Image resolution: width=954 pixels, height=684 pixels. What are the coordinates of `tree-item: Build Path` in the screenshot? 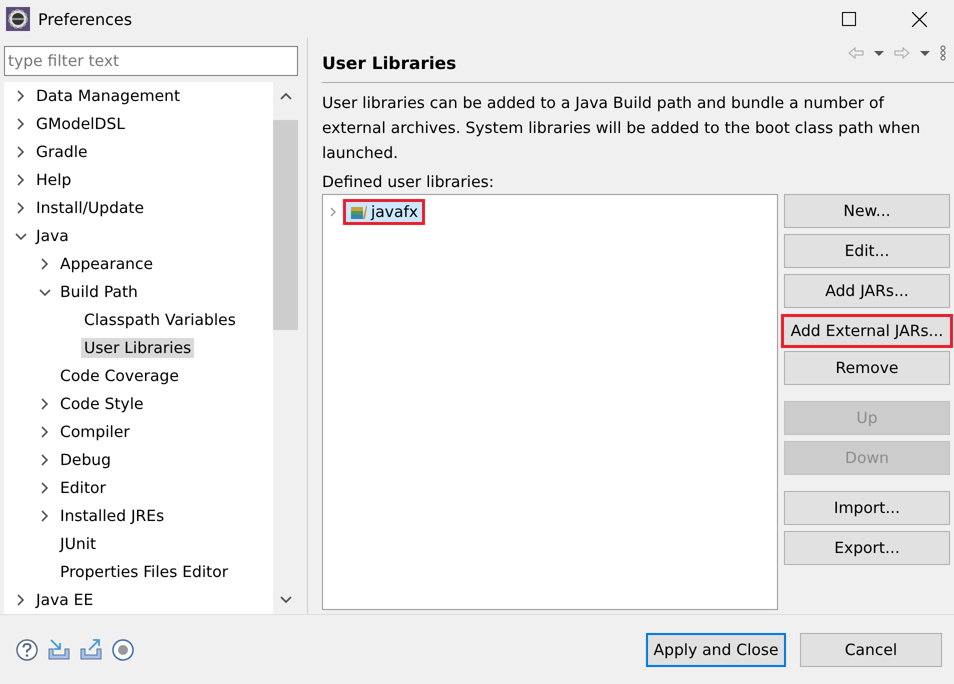 It's located at (99, 292).